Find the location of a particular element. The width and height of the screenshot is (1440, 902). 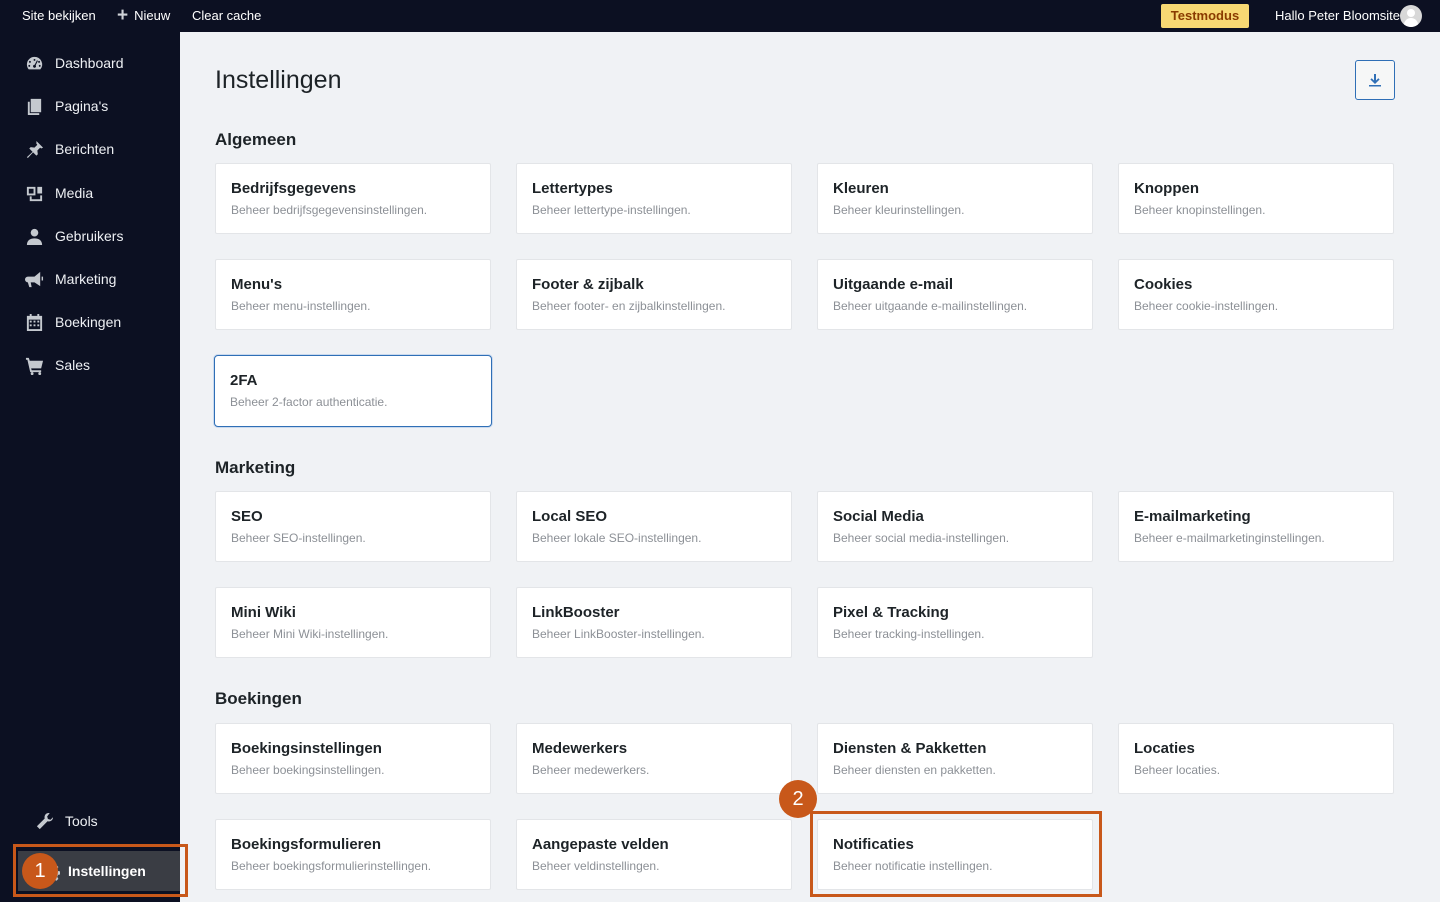

card-title: Locaties is located at coordinates (1164, 748).